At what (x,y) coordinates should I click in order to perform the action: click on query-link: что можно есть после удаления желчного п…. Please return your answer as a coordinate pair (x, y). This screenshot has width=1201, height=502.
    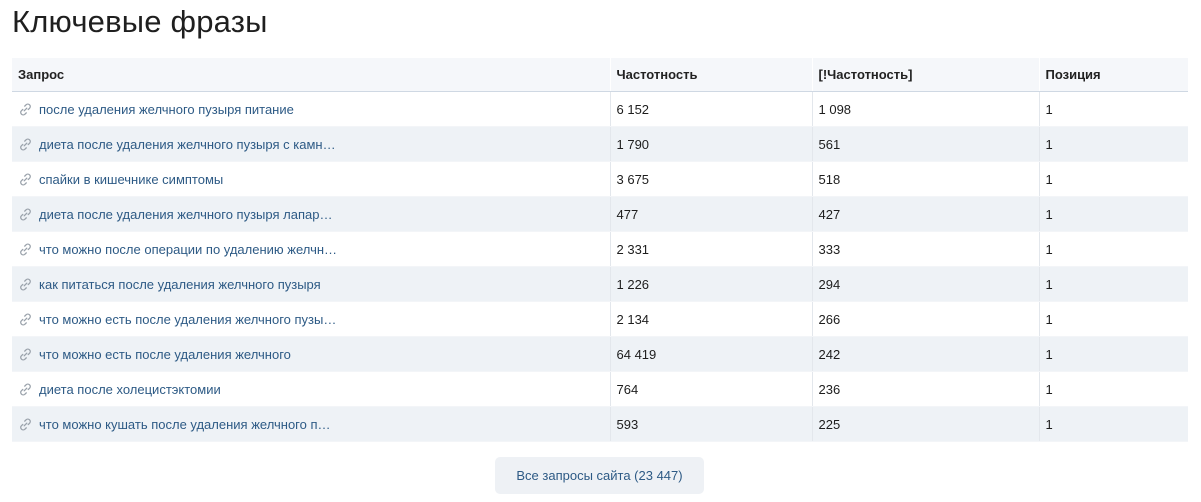
    Looking at the image, I should click on (187, 319).